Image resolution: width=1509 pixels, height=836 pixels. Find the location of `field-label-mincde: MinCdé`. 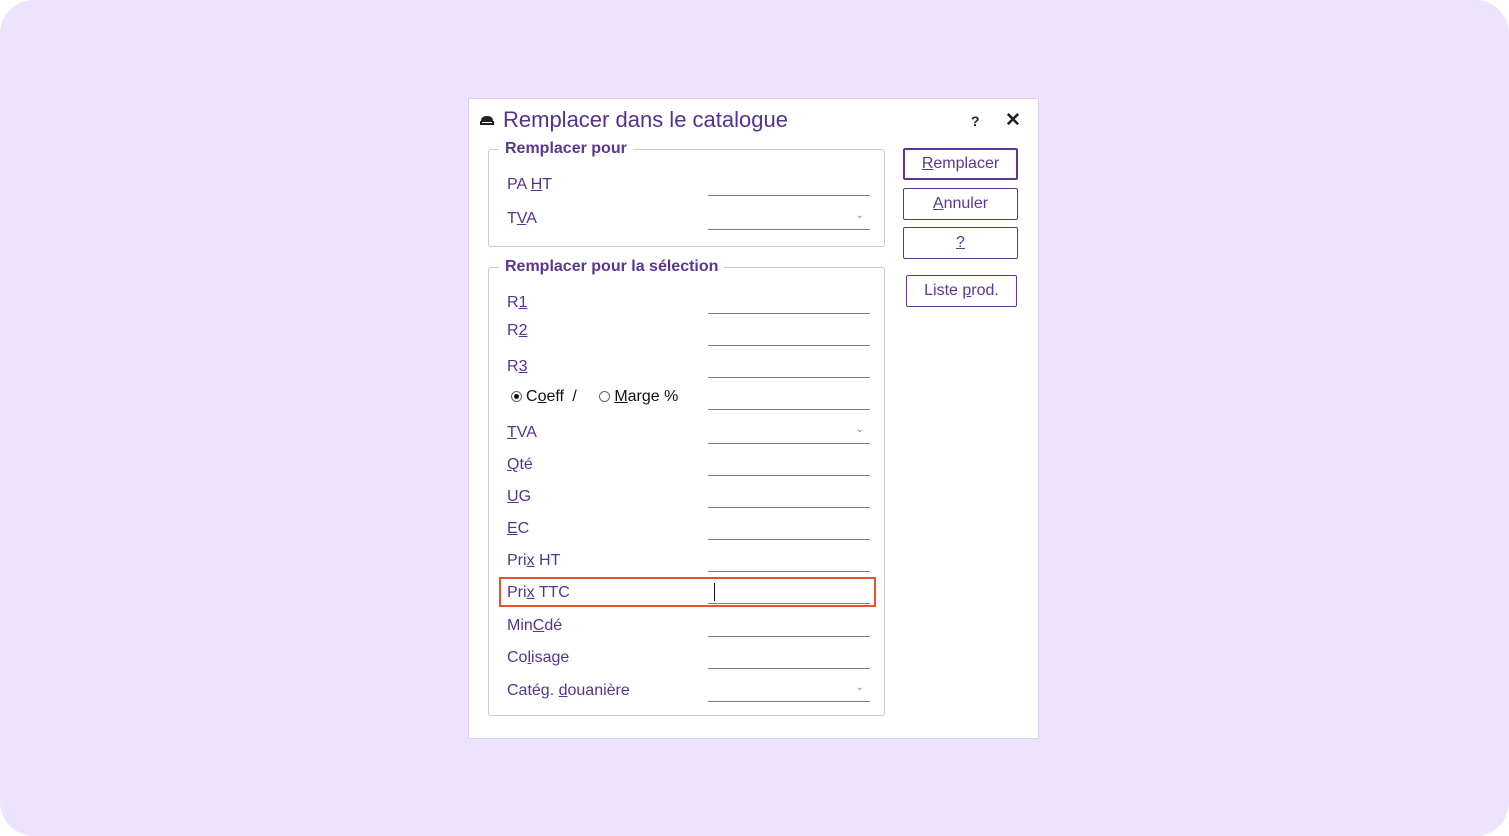

field-label-mincde: MinCdé is located at coordinates (535, 625).